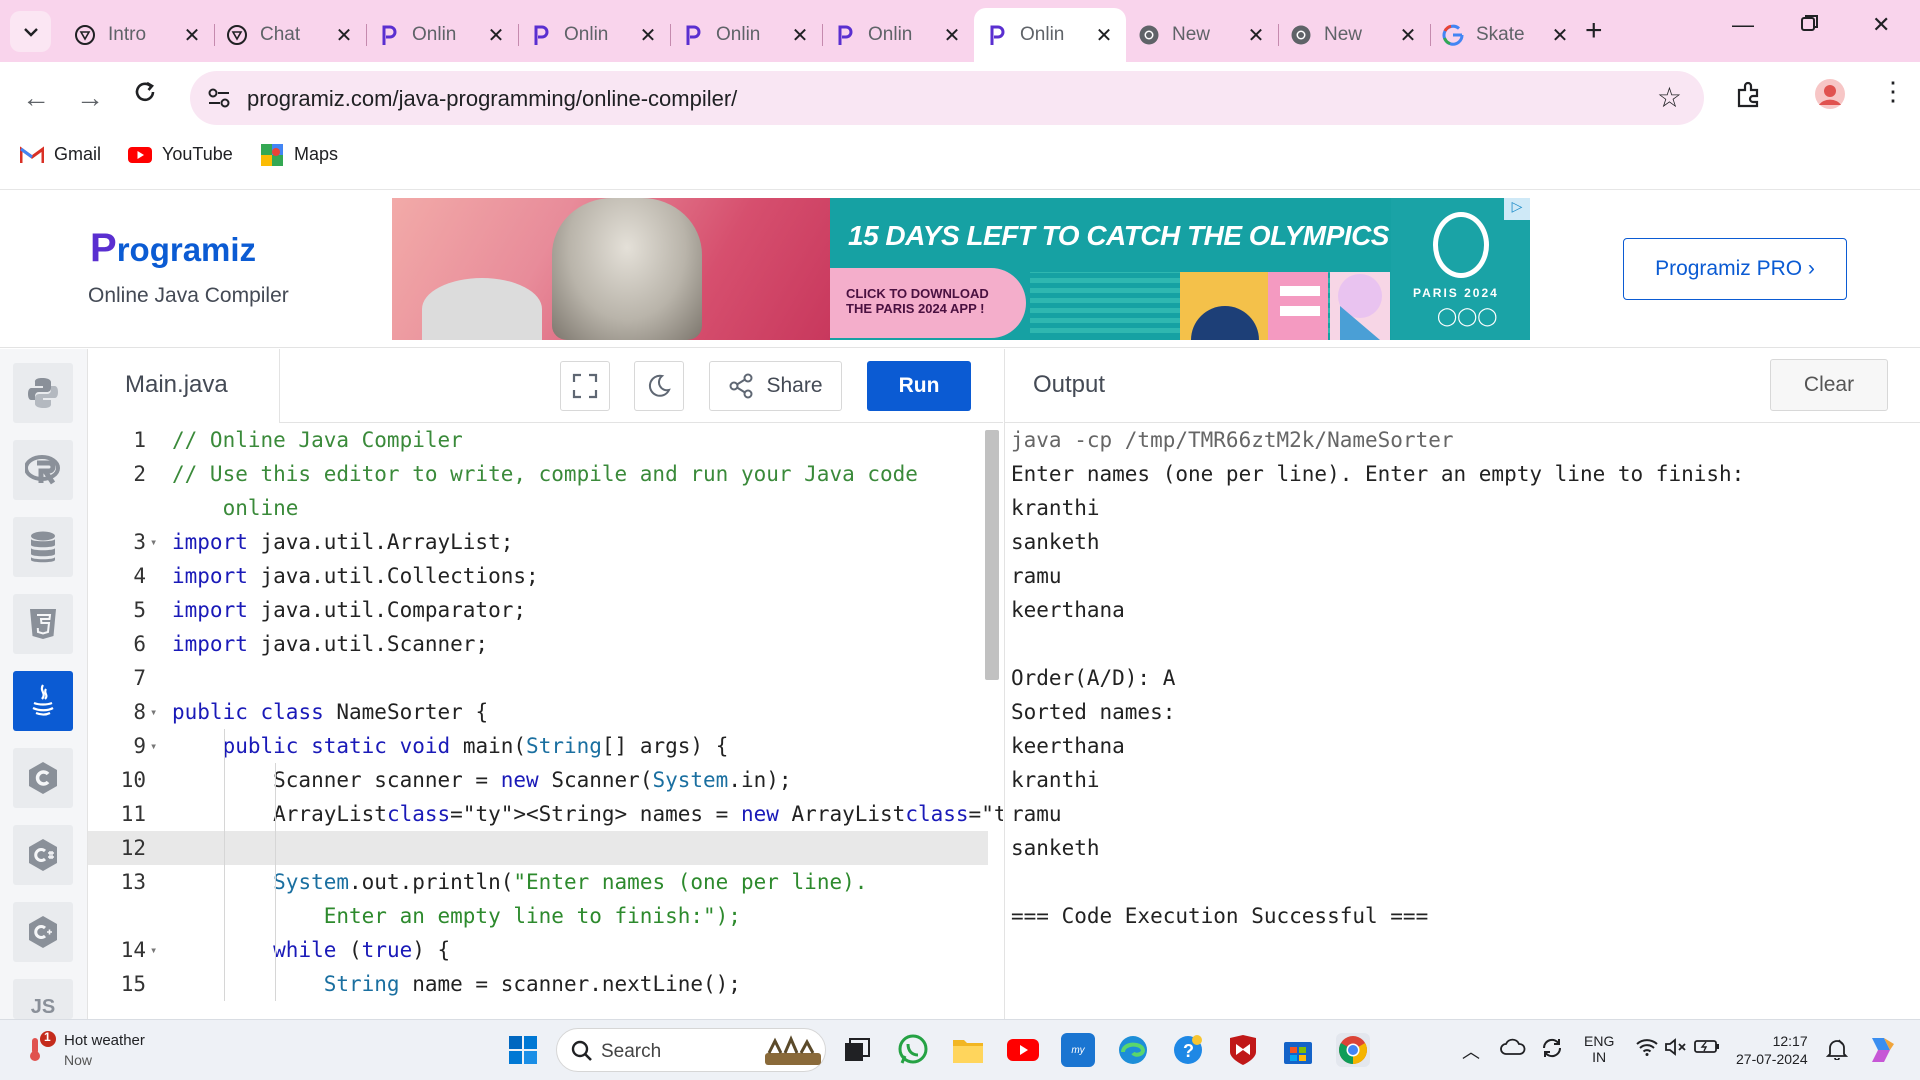  What do you see at coordinates (138, 35) in the screenshot?
I see `browser-tab: Intro ✕` at bounding box center [138, 35].